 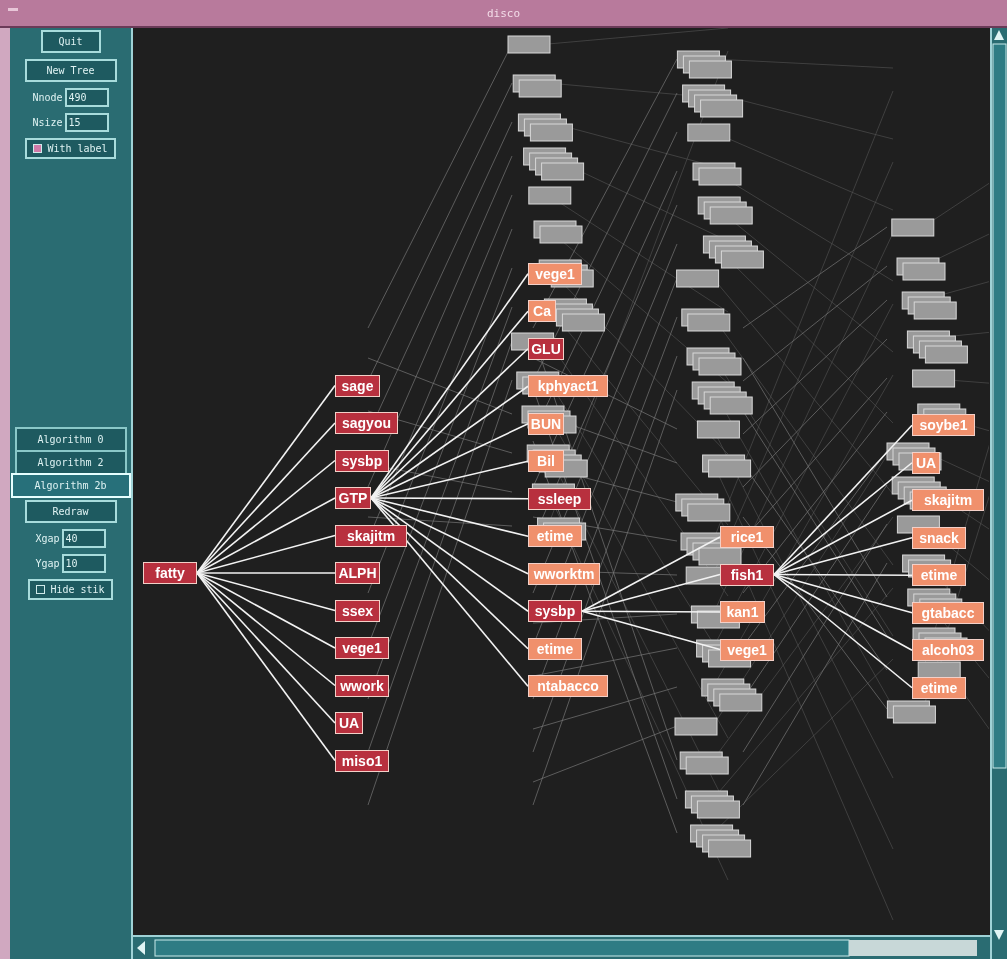 I want to click on field-label: Xgap, so click(x=47, y=538).